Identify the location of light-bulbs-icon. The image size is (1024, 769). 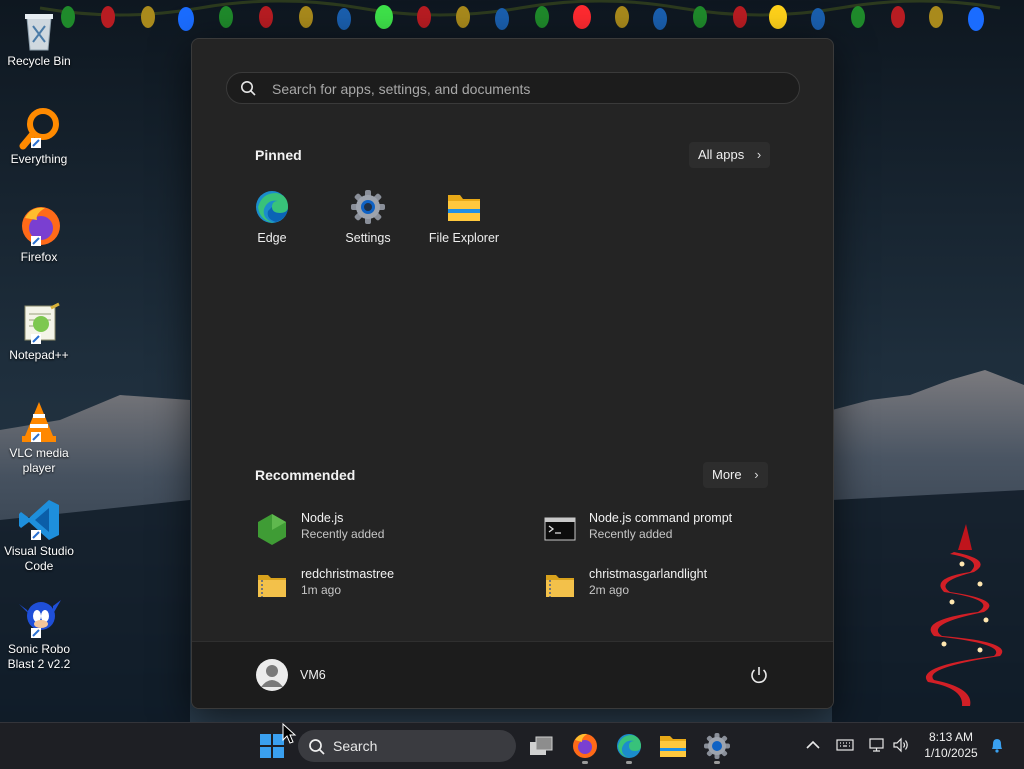
(522, 18).